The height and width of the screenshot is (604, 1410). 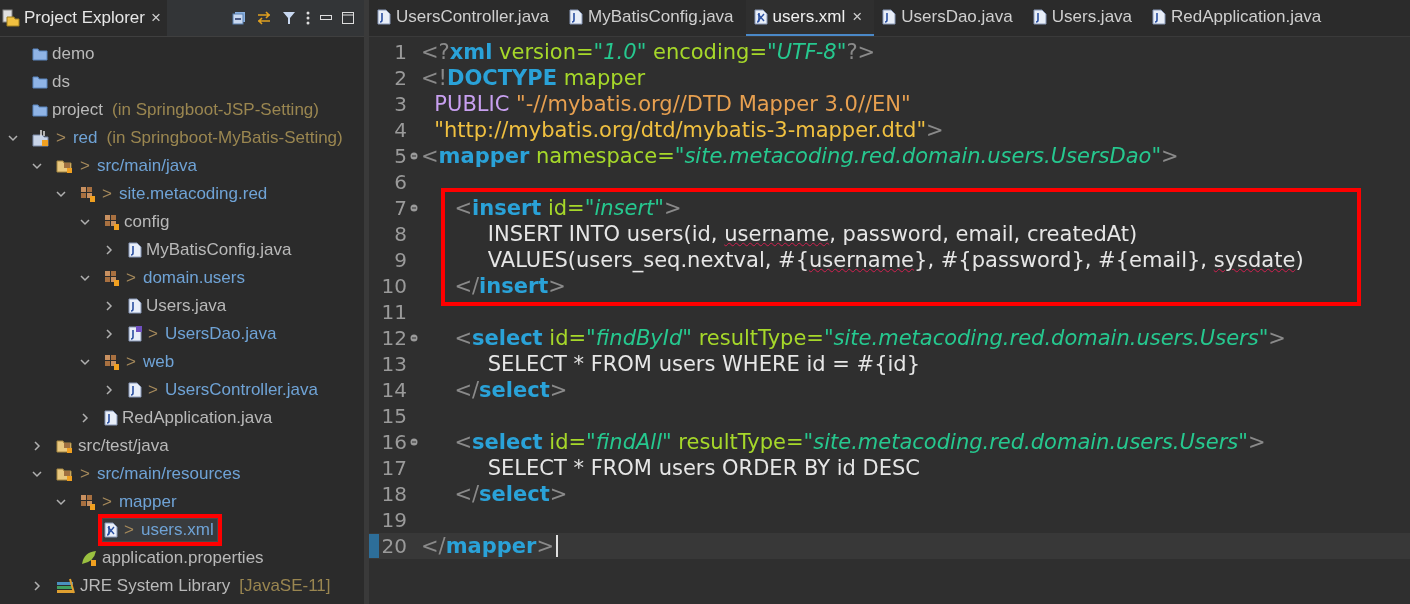 What do you see at coordinates (1092, 17) in the screenshot?
I see `tab-label: Users.java` at bounding box center [1092, 17].